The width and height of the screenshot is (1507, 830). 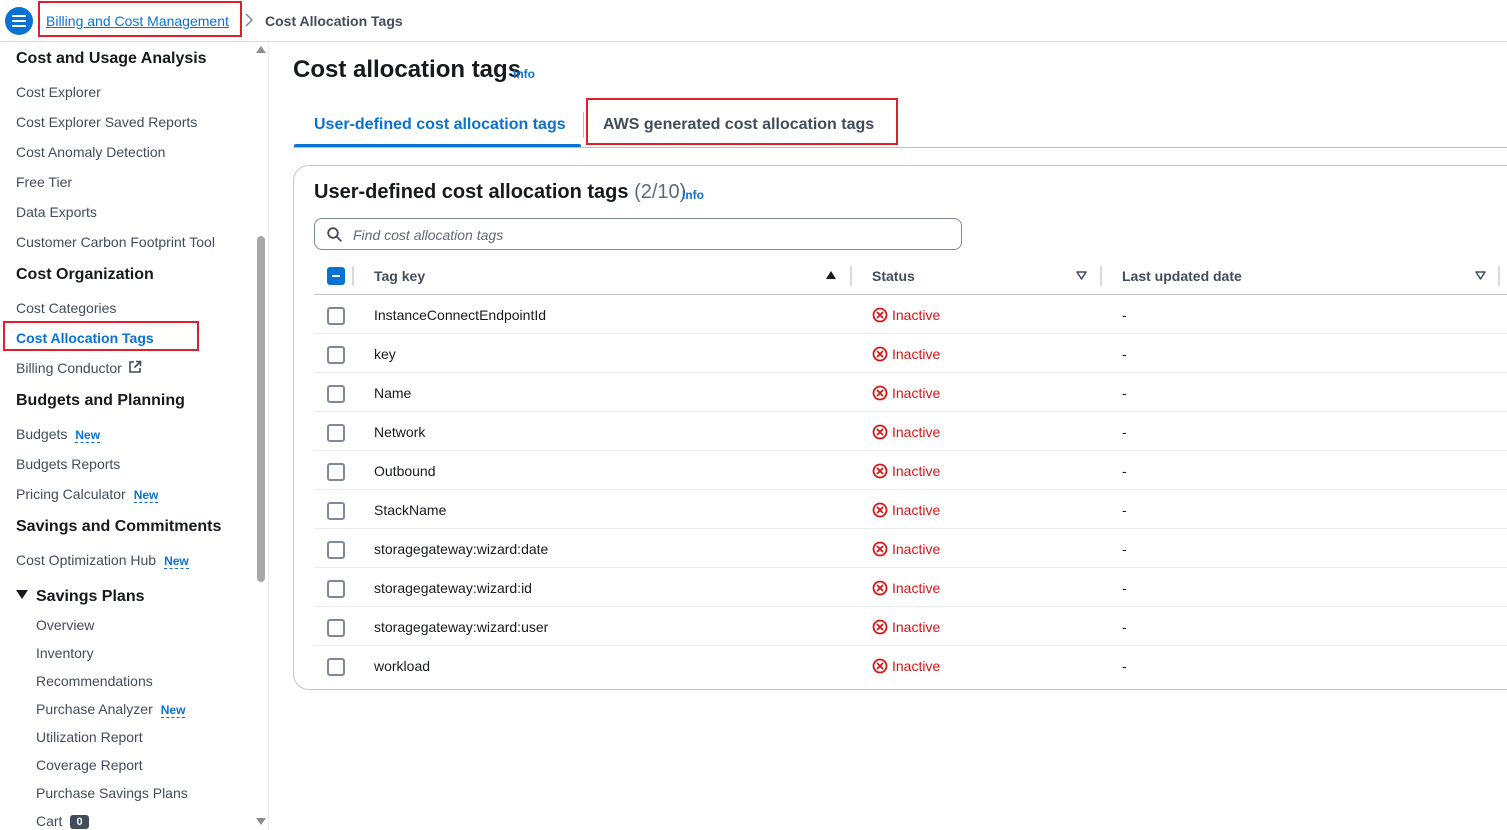 I want to click on sidebar-item-purchase-savings-plans: Purchase Savings Plans, so click(x=112, y=793).